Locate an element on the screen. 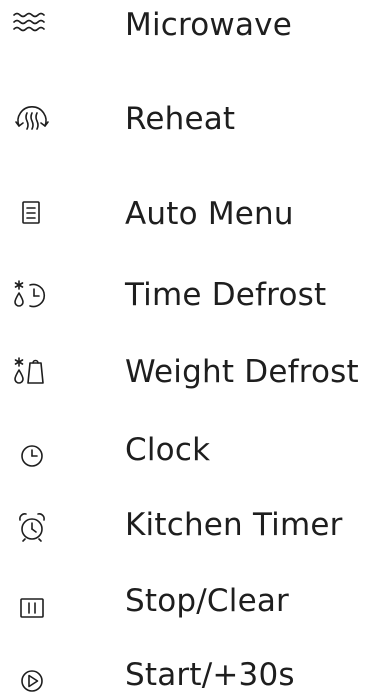 This screenshot has width=369, height=700. pause-icon is located at coordinates (32, 601).